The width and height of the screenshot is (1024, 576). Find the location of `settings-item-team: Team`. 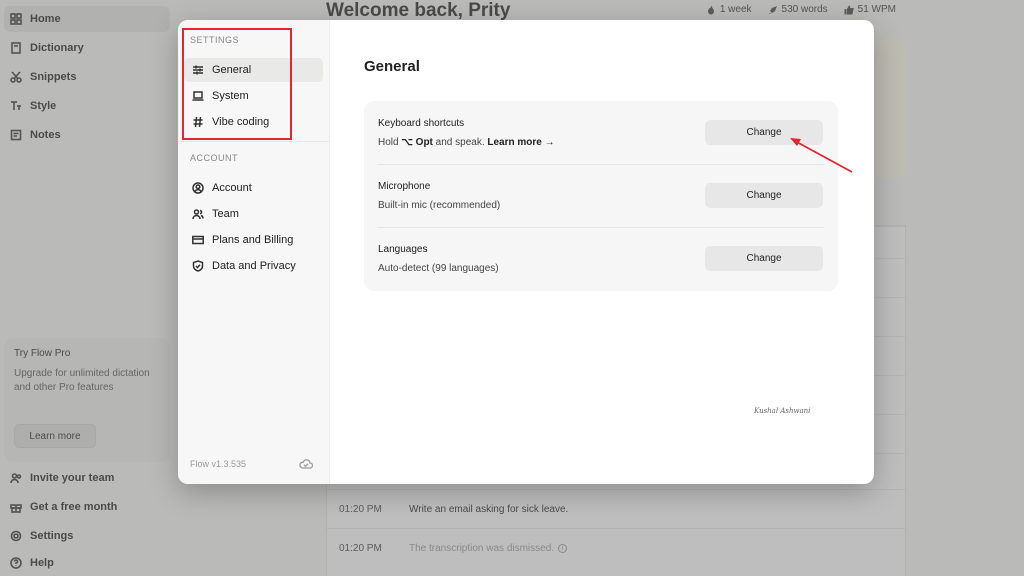

settings-item-team: Team is located at coordinates (253, 214).